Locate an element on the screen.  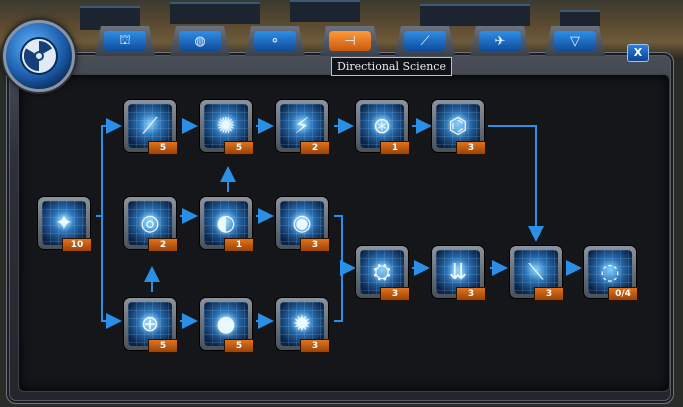
tech-node-r1c1: ⟋ 5 is located at coordinates (151, 127).